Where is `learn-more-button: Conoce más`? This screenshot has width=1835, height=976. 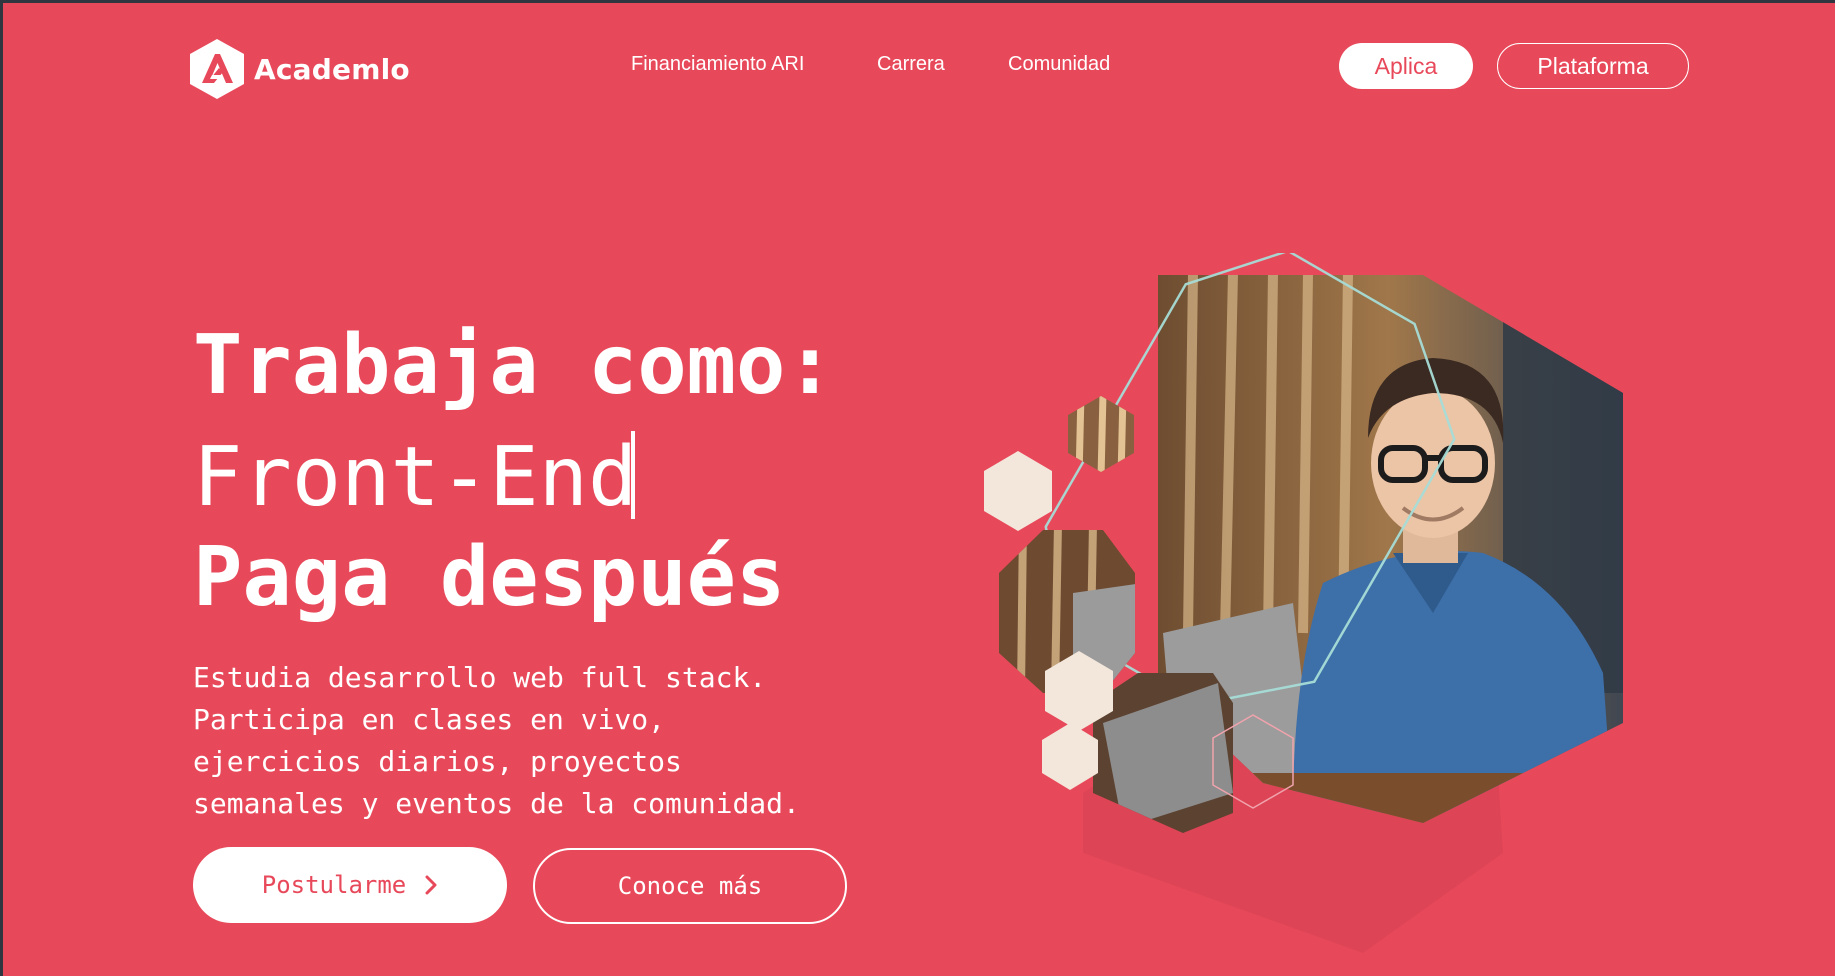 learn-more-button: Conoce más is located at coordinates (690, 886).